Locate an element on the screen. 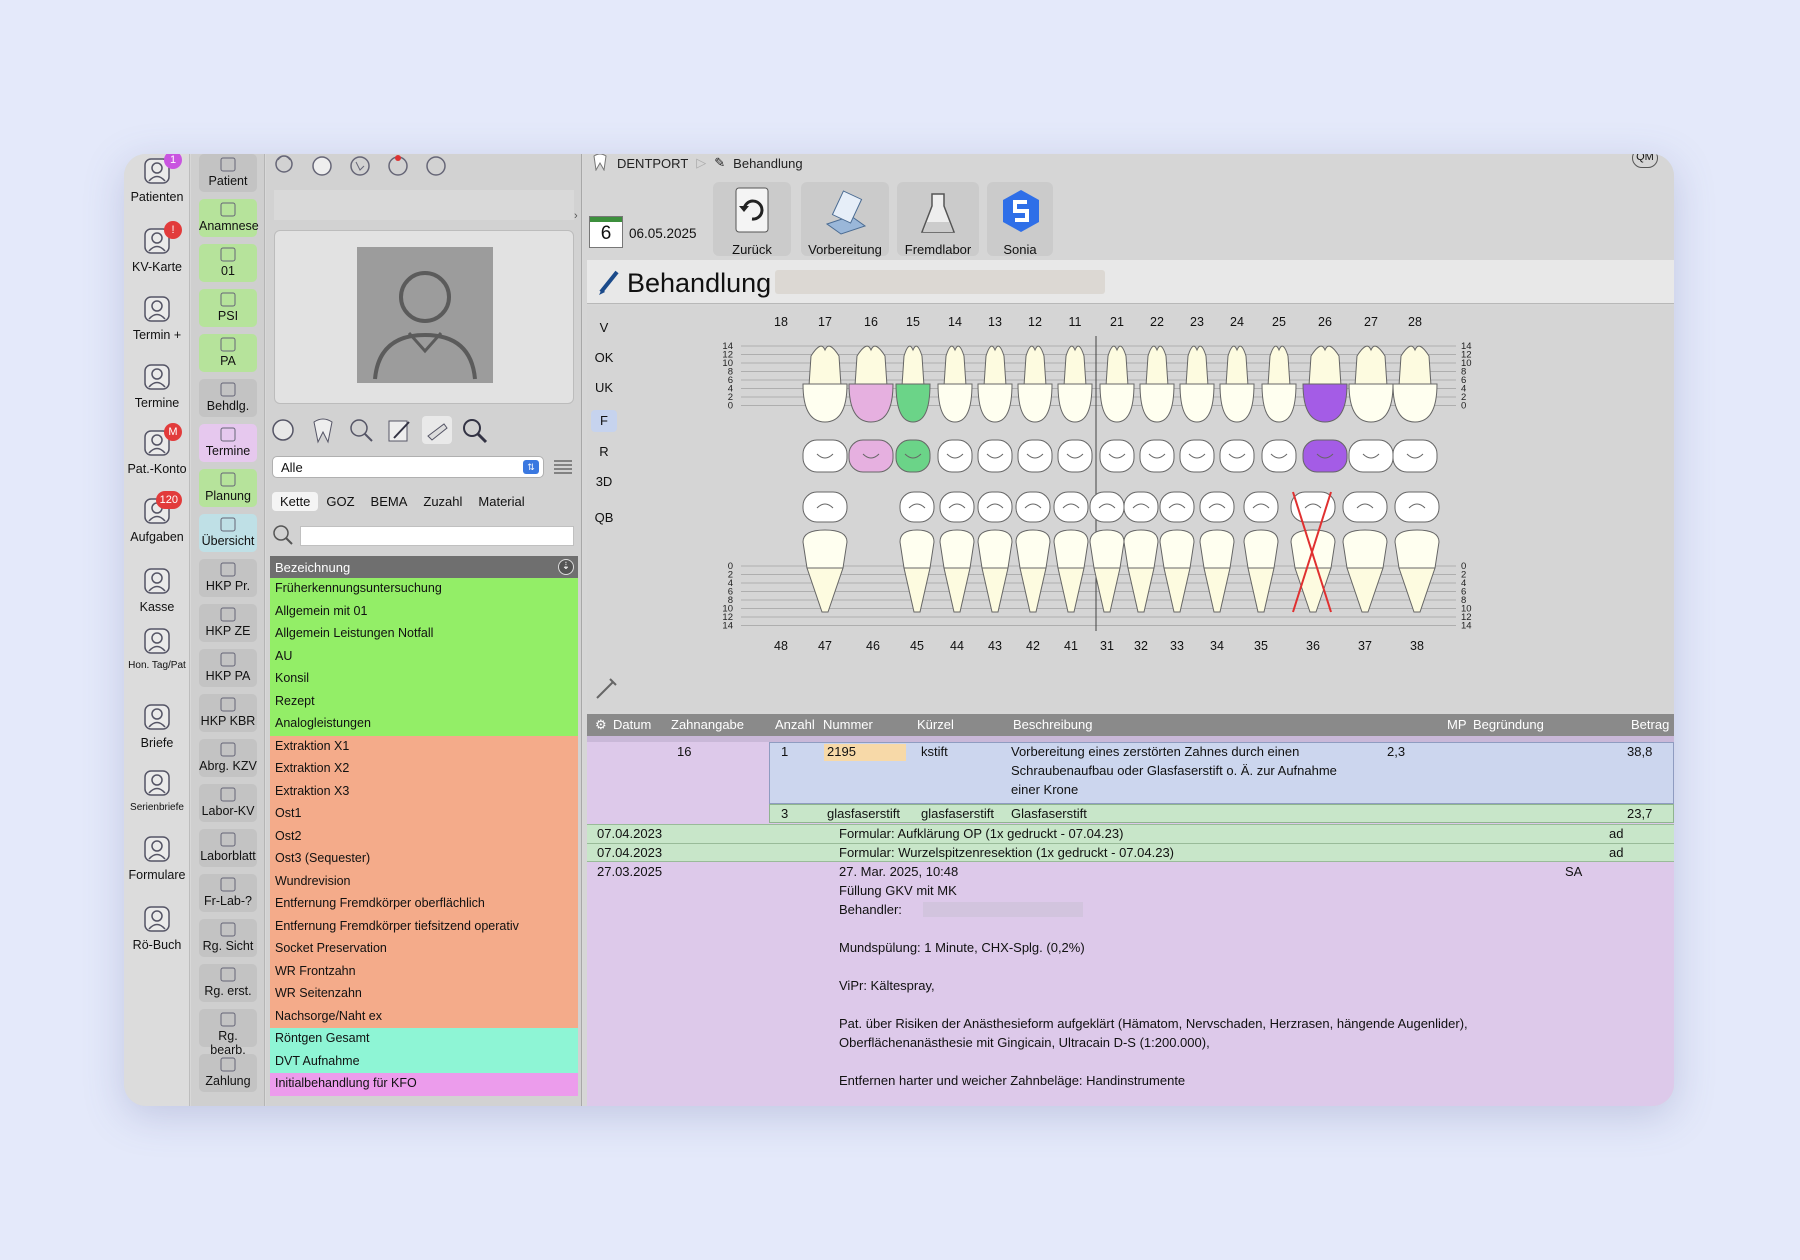 The image size is (1800, 1260). rail-item-formulare: Formulare is located at coordinates (157, 857).